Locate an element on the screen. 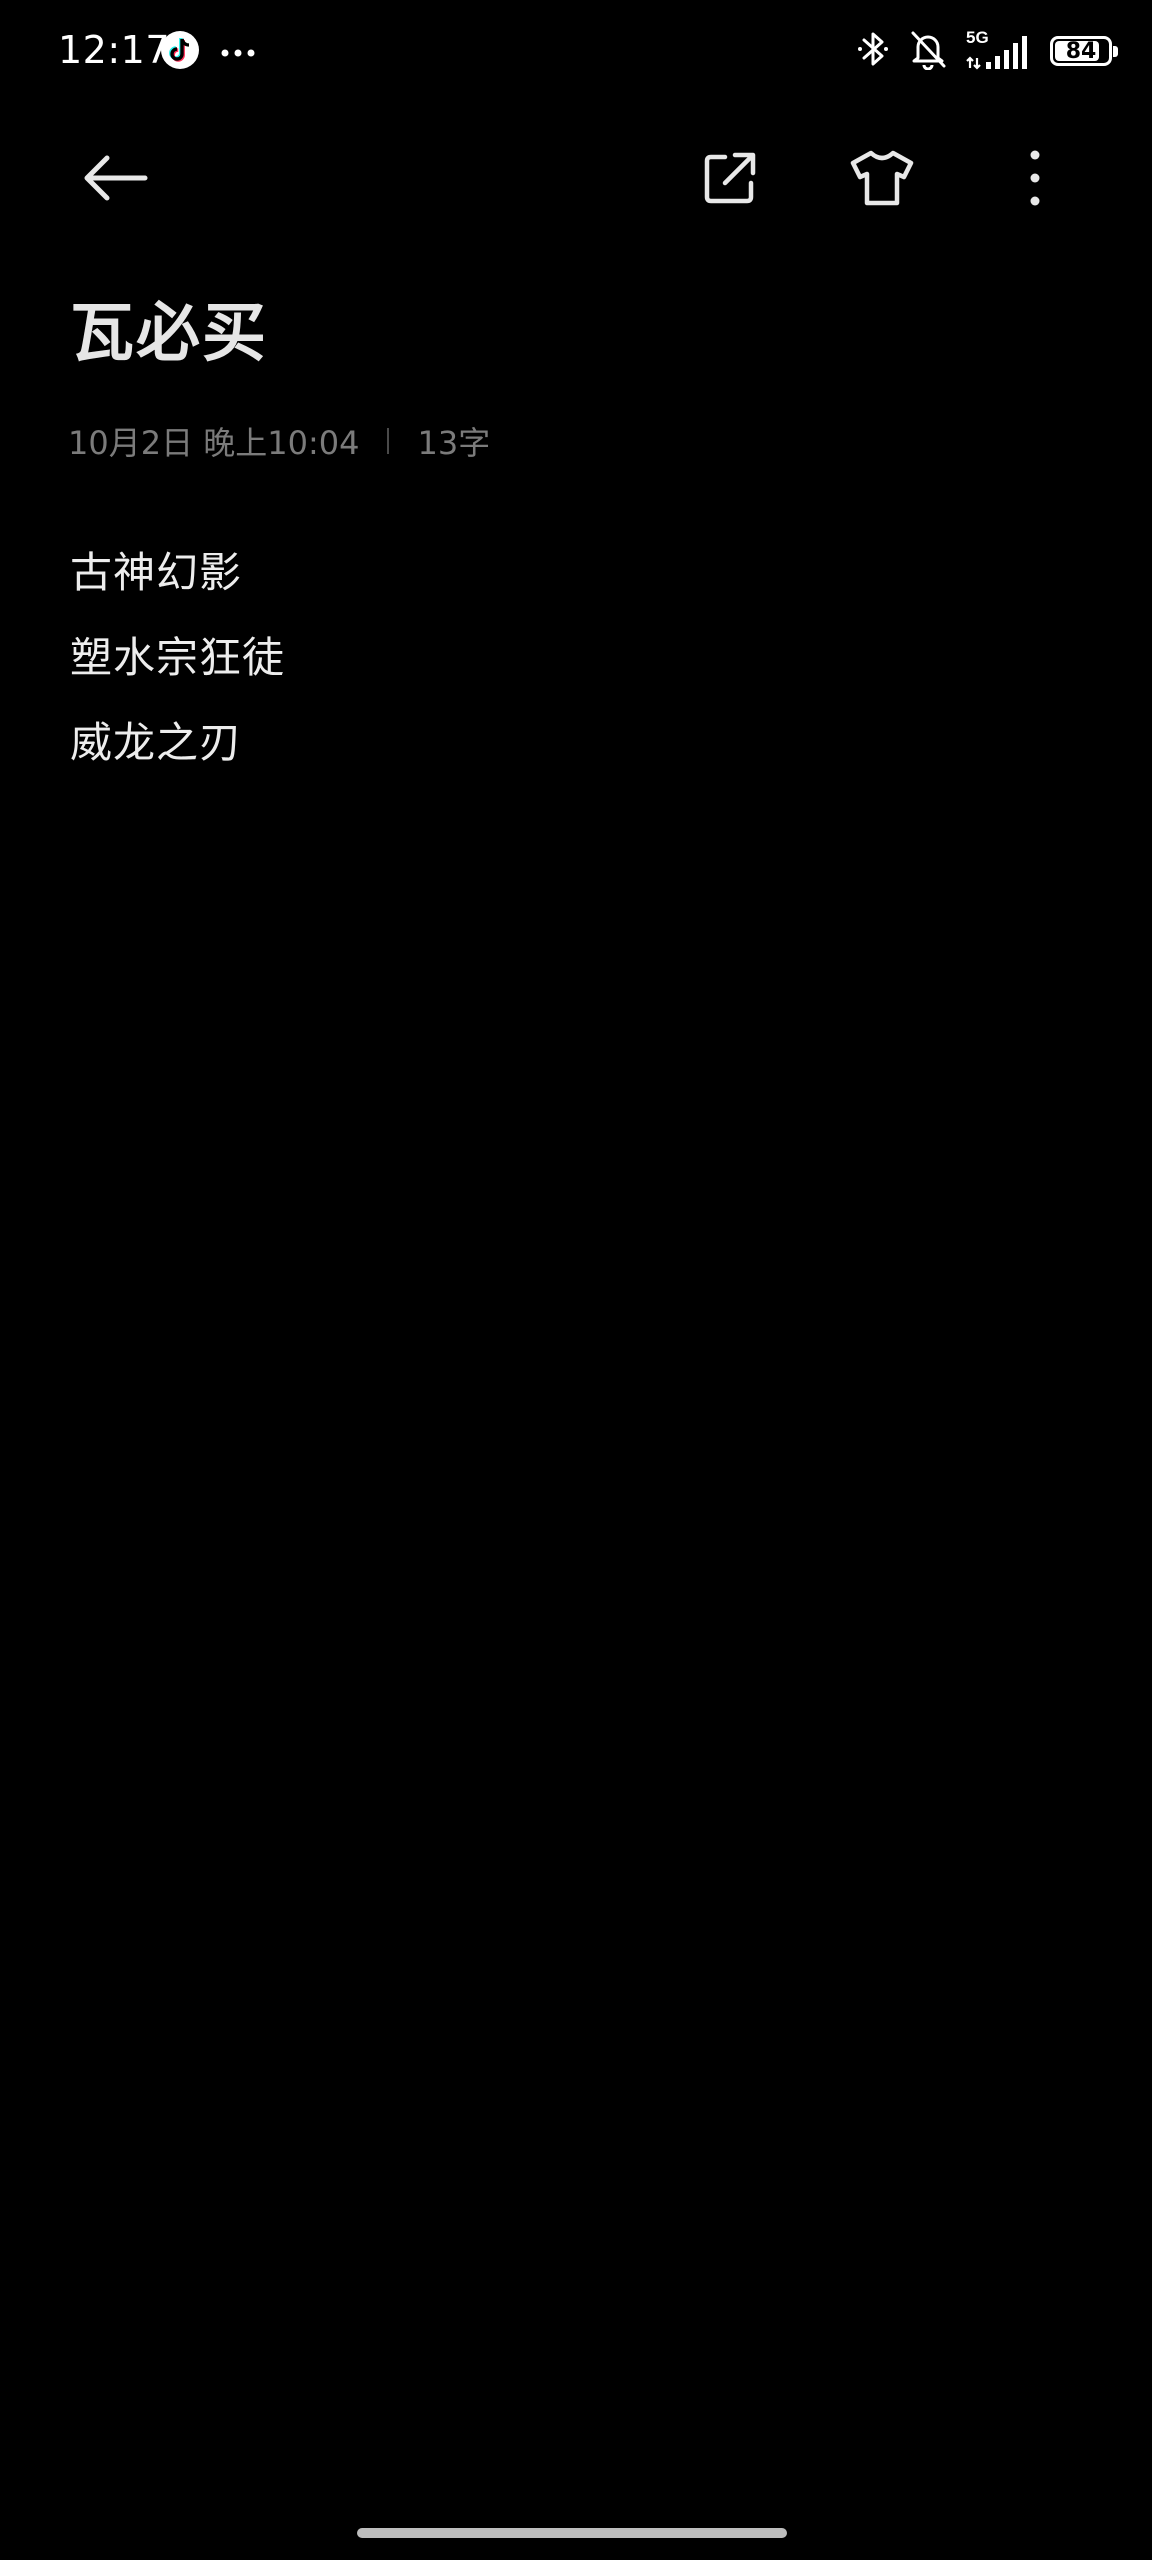 The height and width of the screenshot is (2560, 1152). tshirt-icon is located at coordinates (882, 180).